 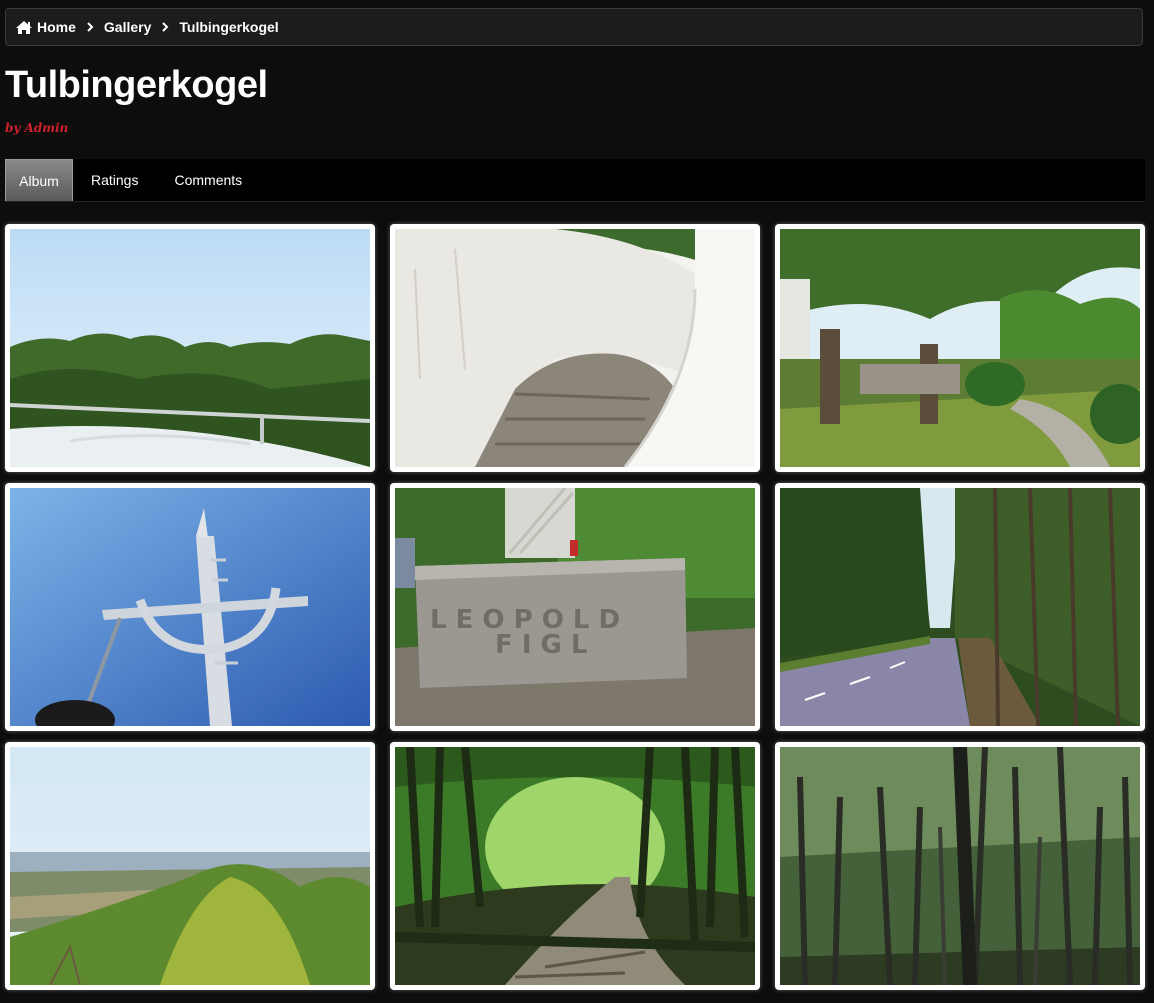 What do you see at coordinates (575, 180) in the screenshot?
I see `album-tabs: Album Ratings Comments` at bounding box center [575, 180].